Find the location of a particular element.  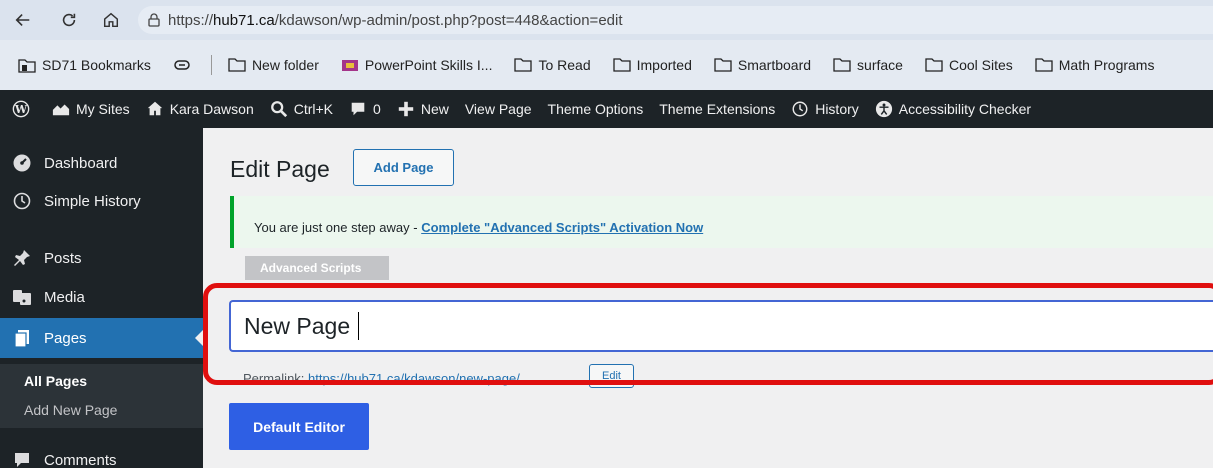

pages-submenu: All Pages Add New Page is located at coordinates (101, 396).